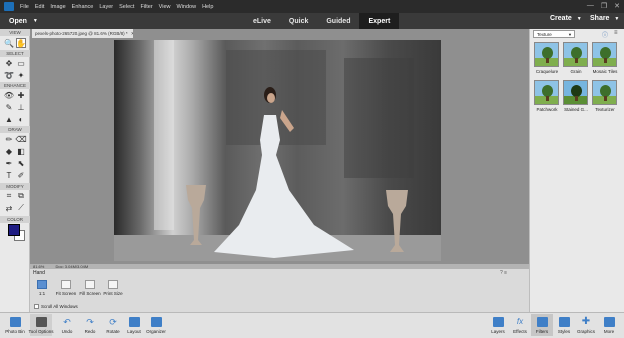 Image resolution: width=624 pixels, height=338 pixels. Describe the element at coordinates (566, 18) in the screenshot. I see `create-button: Create ▼` at that location.